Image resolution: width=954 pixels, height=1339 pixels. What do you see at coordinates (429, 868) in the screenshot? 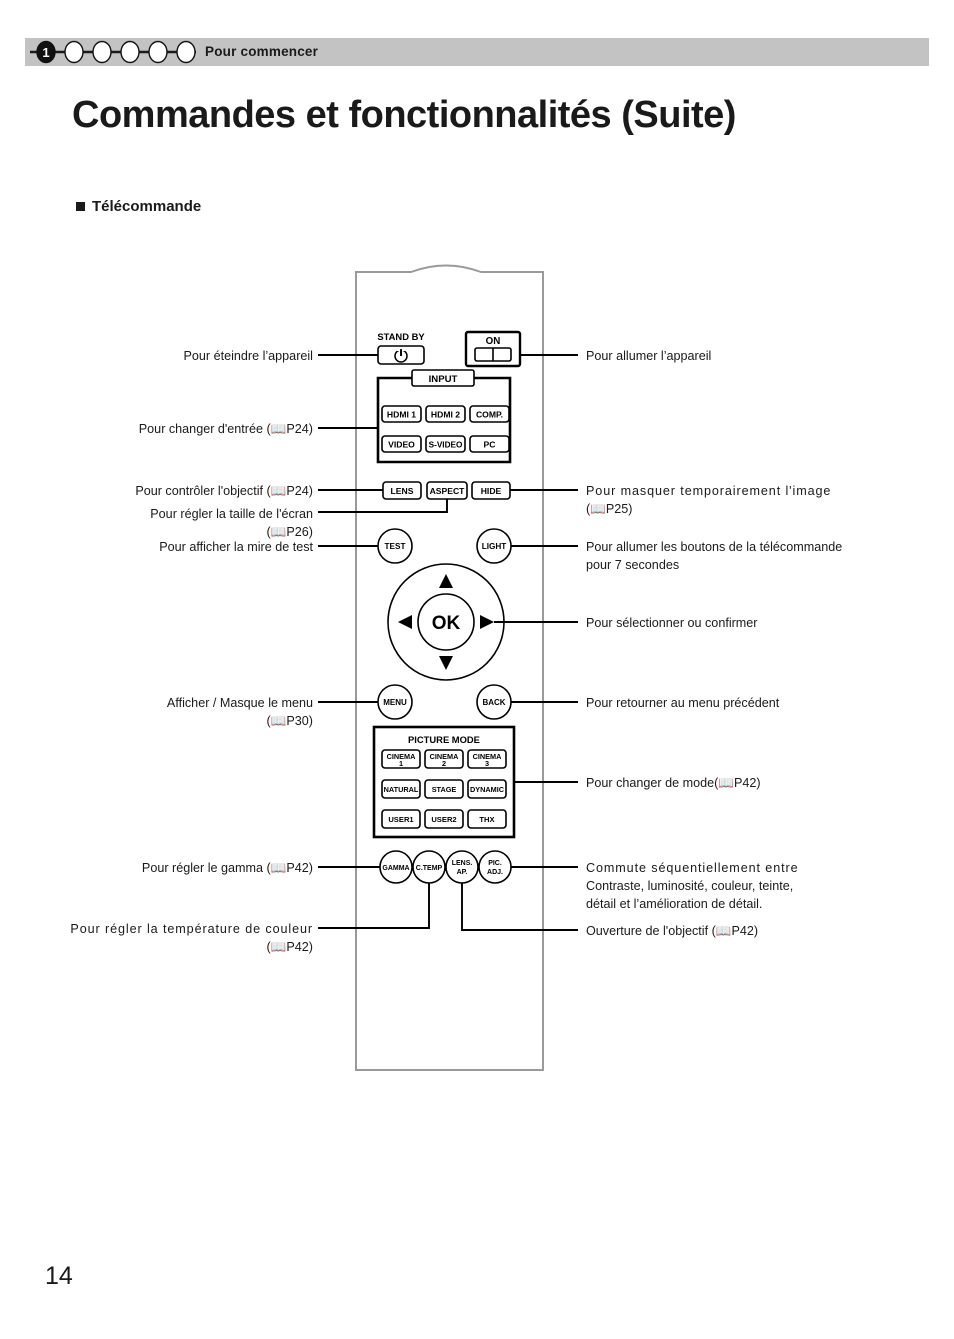
I see `color-temp-button-label: C.TEMP` at bounding box center [429, 868].